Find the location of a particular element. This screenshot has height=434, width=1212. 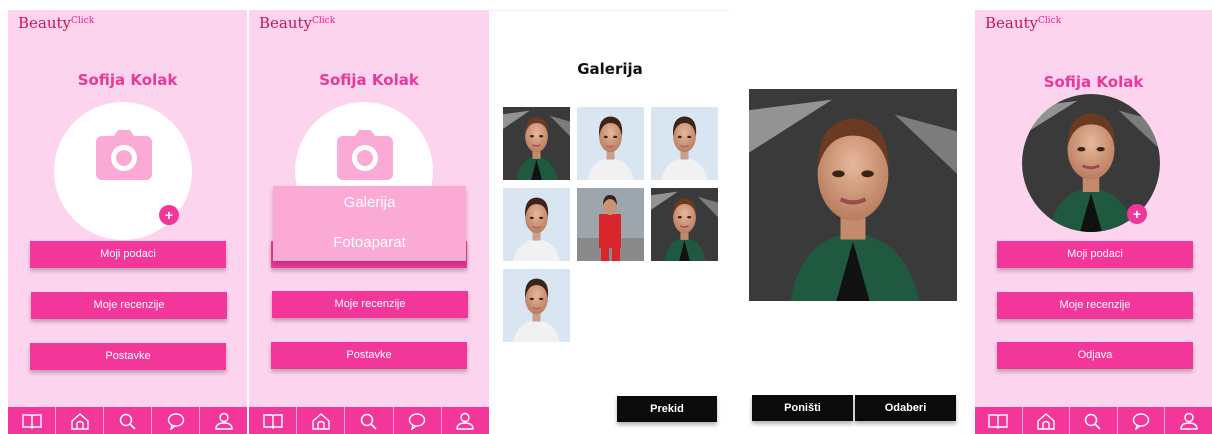

photo-source-menu: Galerija Fotoaparat is located at coordinates (369, 223).